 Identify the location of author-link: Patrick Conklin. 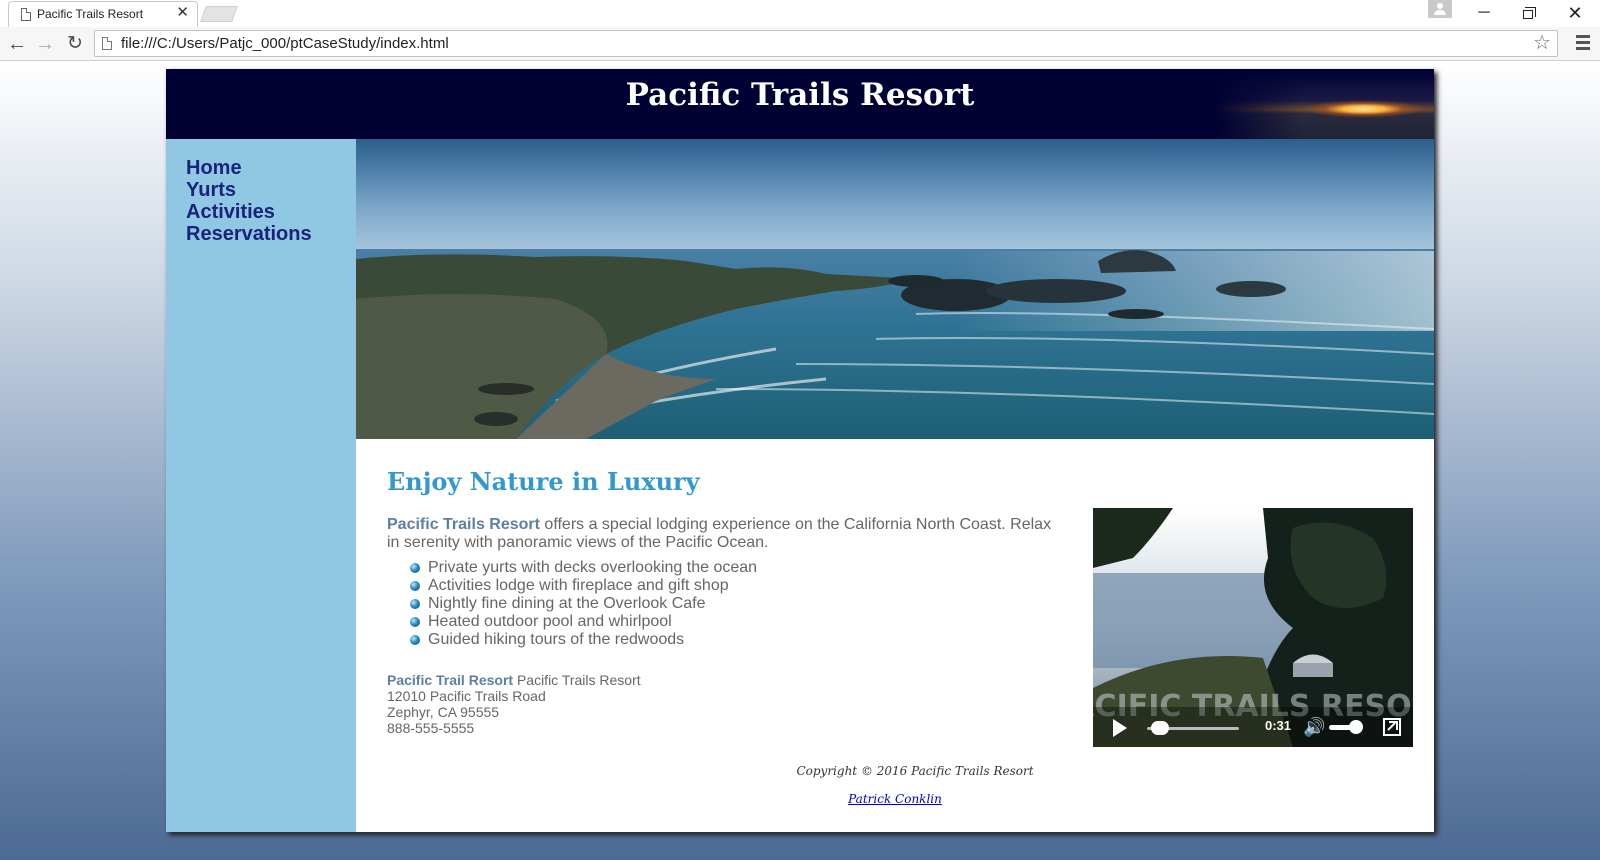
(895, 799).